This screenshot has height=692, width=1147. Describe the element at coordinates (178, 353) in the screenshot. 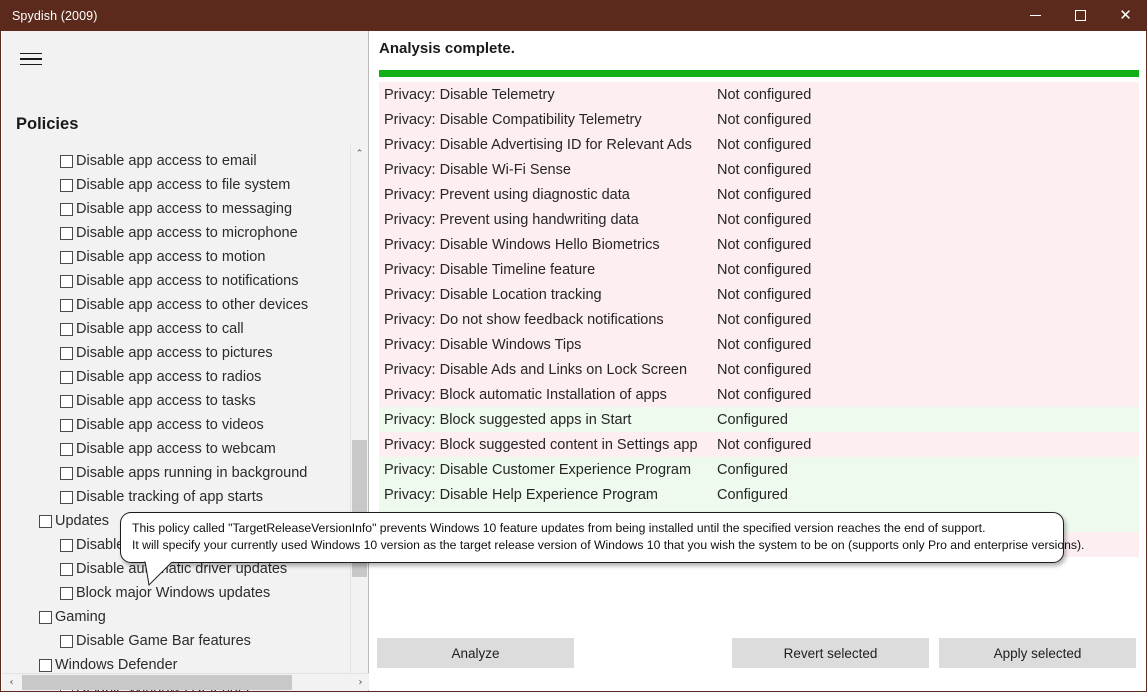

I see `policy-tree-item: Disable app access to pictures` at that location.